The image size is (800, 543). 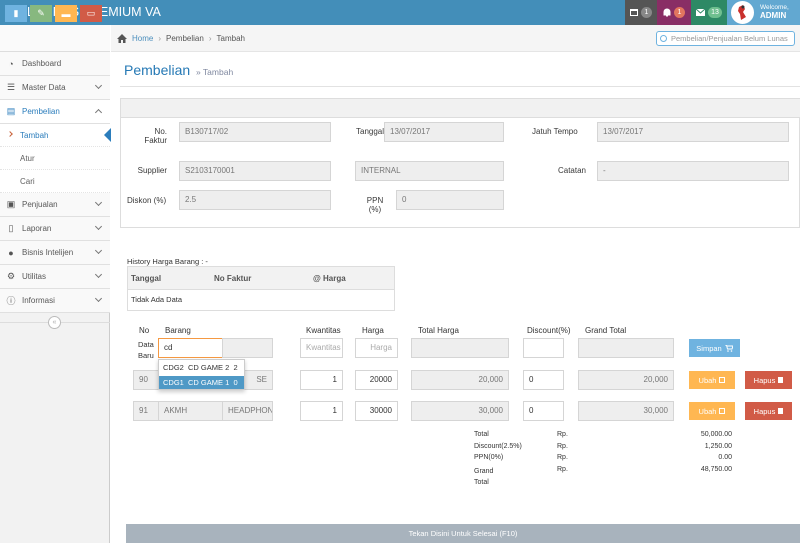 What do you see at coordinates (54, 322) in the screenshot?
I see `sidebar-collapse-button: «` at bounding box center [54, 322].